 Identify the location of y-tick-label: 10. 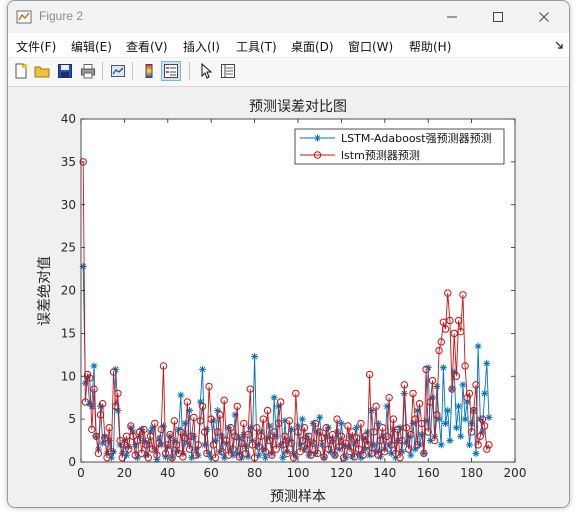
(68, 376).